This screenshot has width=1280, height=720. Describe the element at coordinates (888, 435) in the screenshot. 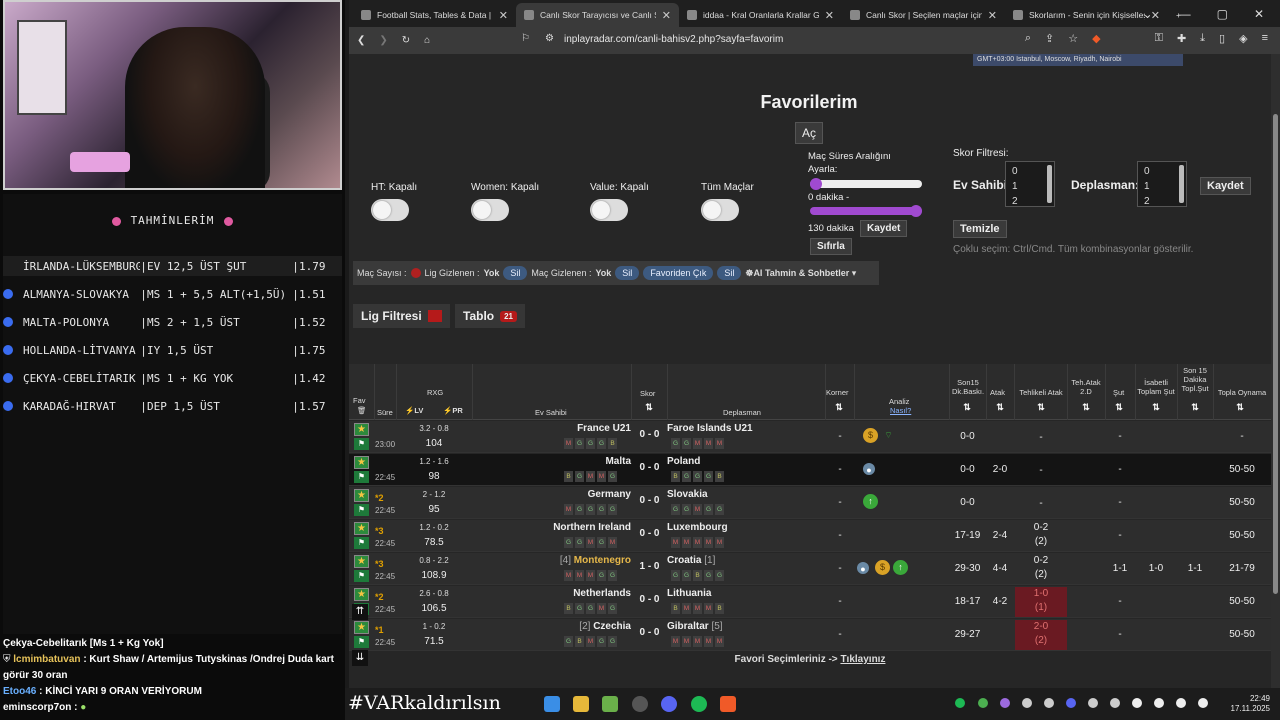

I see `signal-icon: ⌔` at that location.